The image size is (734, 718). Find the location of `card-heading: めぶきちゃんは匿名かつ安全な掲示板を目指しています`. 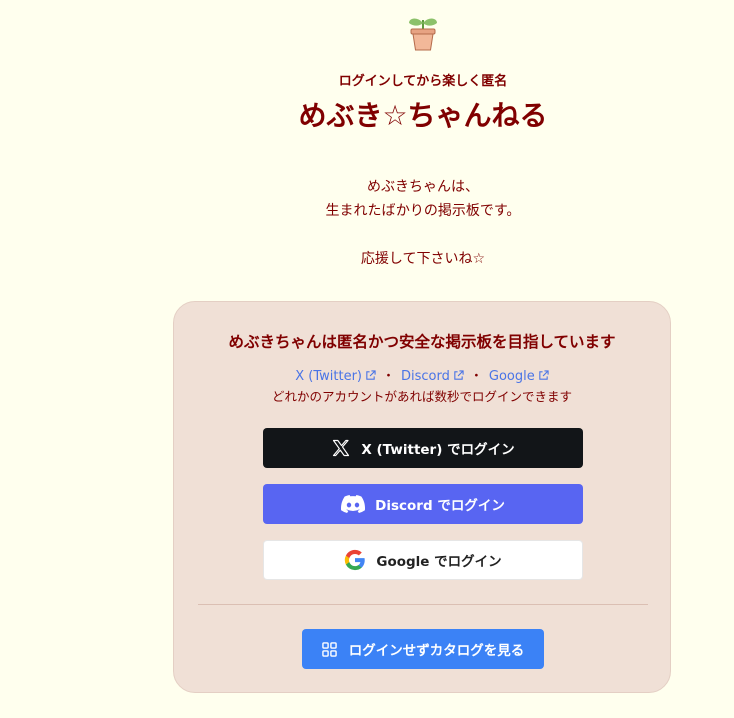

card-heading: めぶきちゃんは匿名かつ安全な掲示板を目指しています is located at coordinates (422, 342).